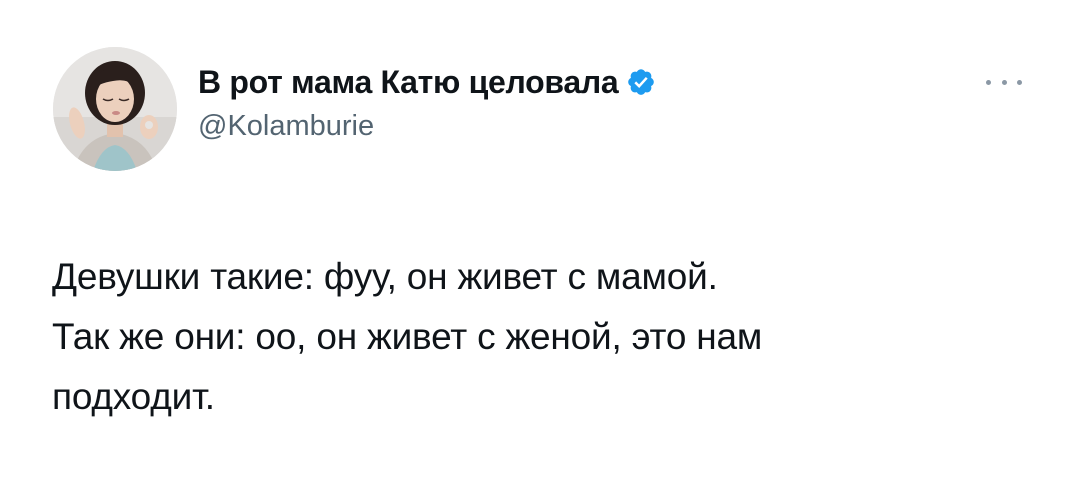 The height and width of the screenshot is (487, 1080). I want to click on tweet-text-line: подходит., so click(133, 396).